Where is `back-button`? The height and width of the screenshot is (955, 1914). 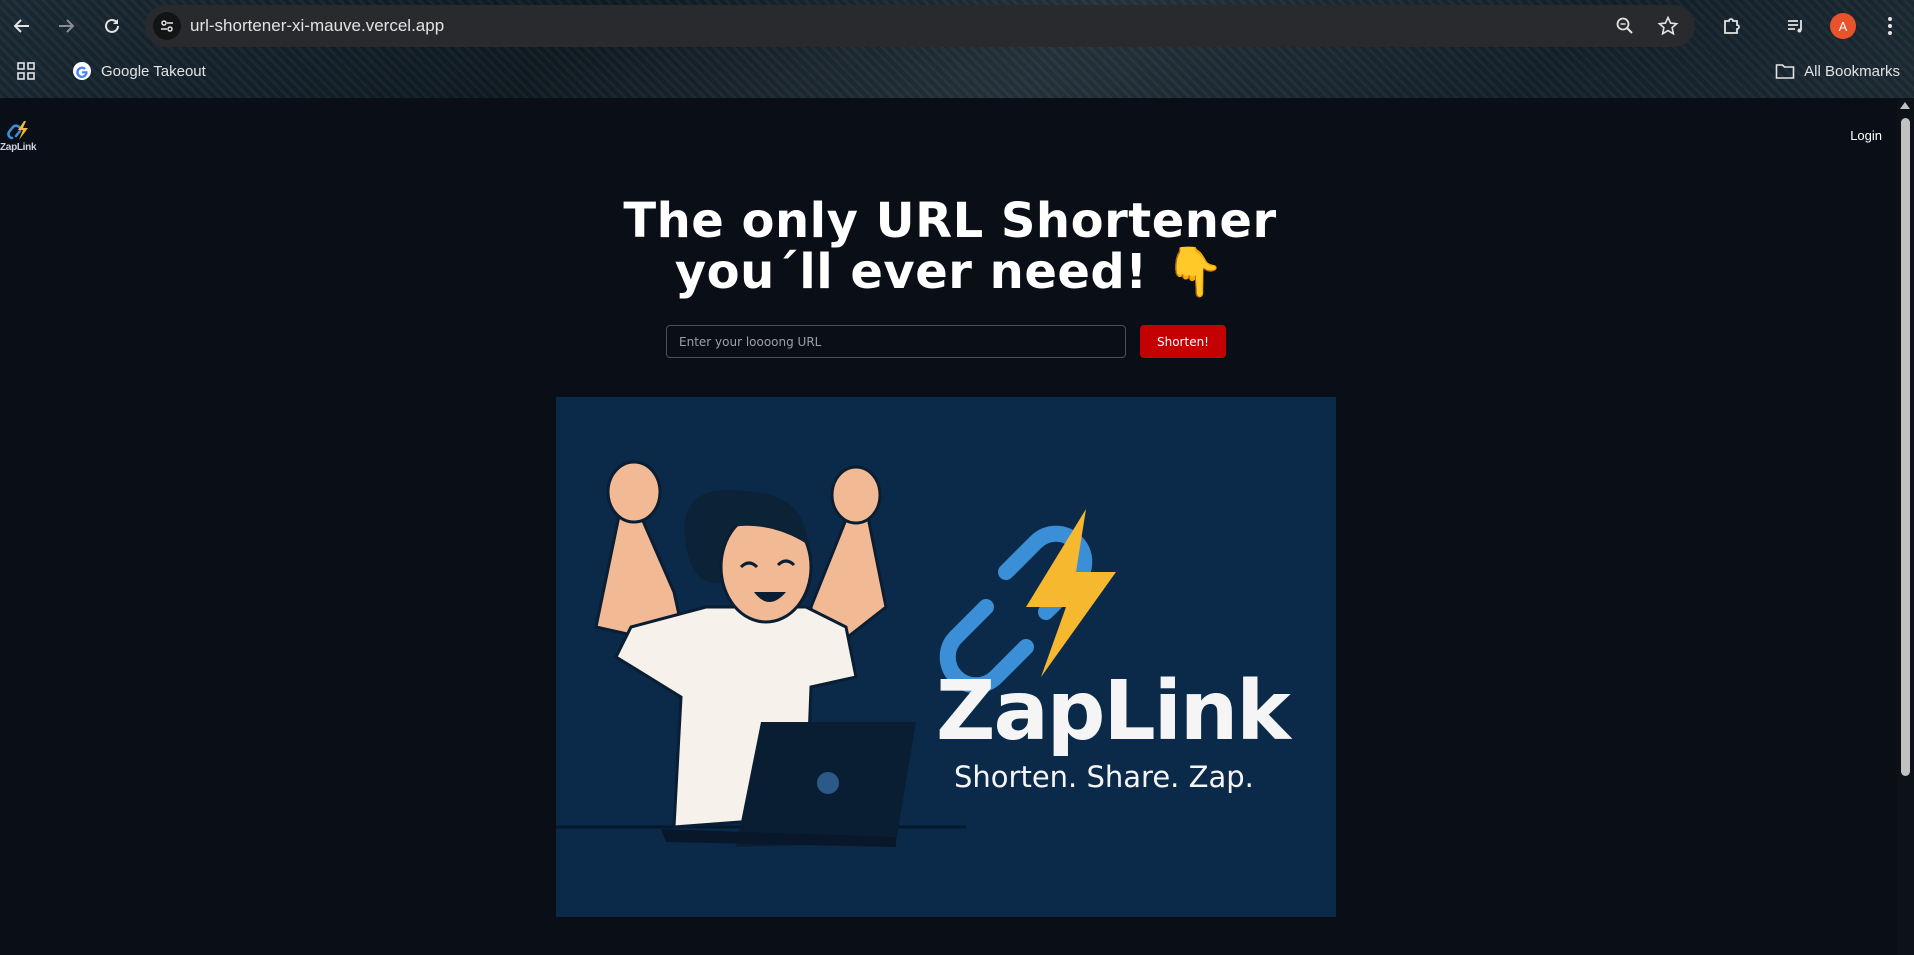 back-button is located at coordinates (22, 26).